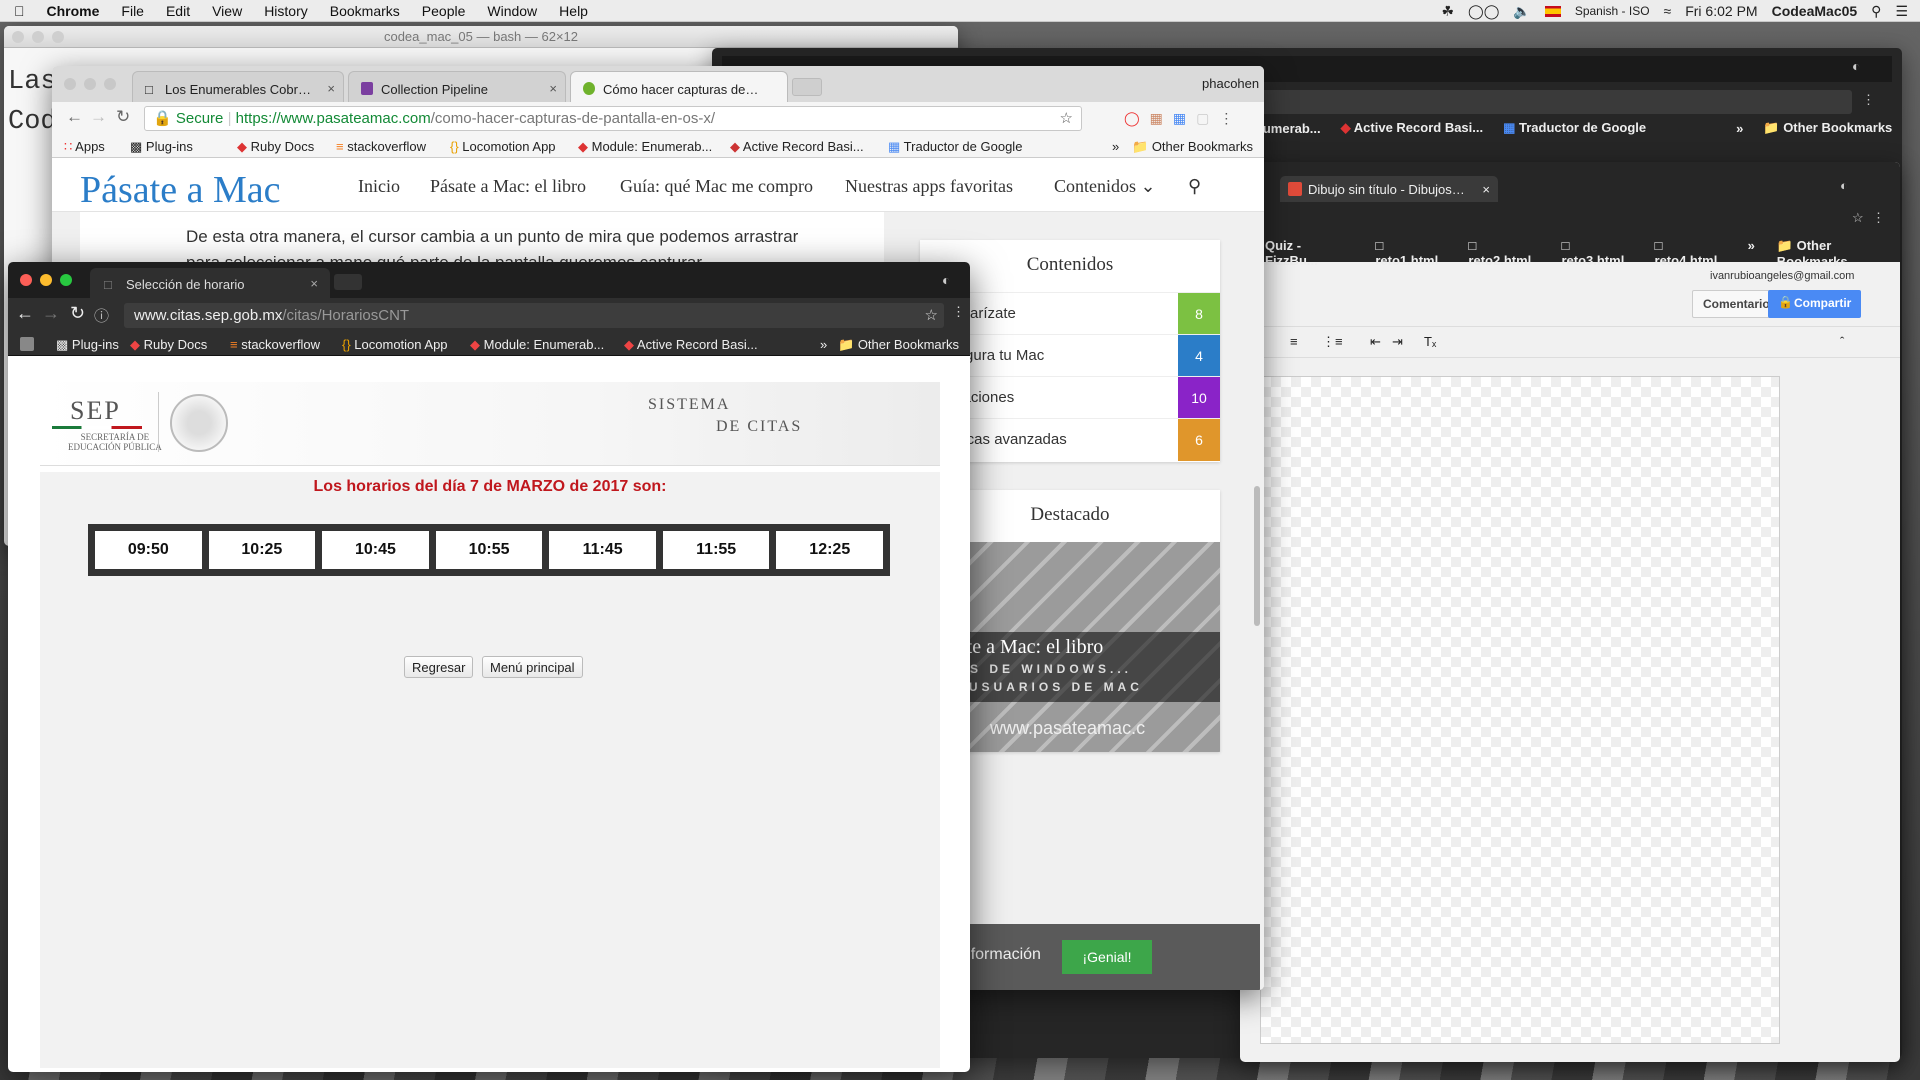  Describe the element at coordinates (1612, 11) in the screenshot. I see `input-source-label: Spanish - ISO` at that location.